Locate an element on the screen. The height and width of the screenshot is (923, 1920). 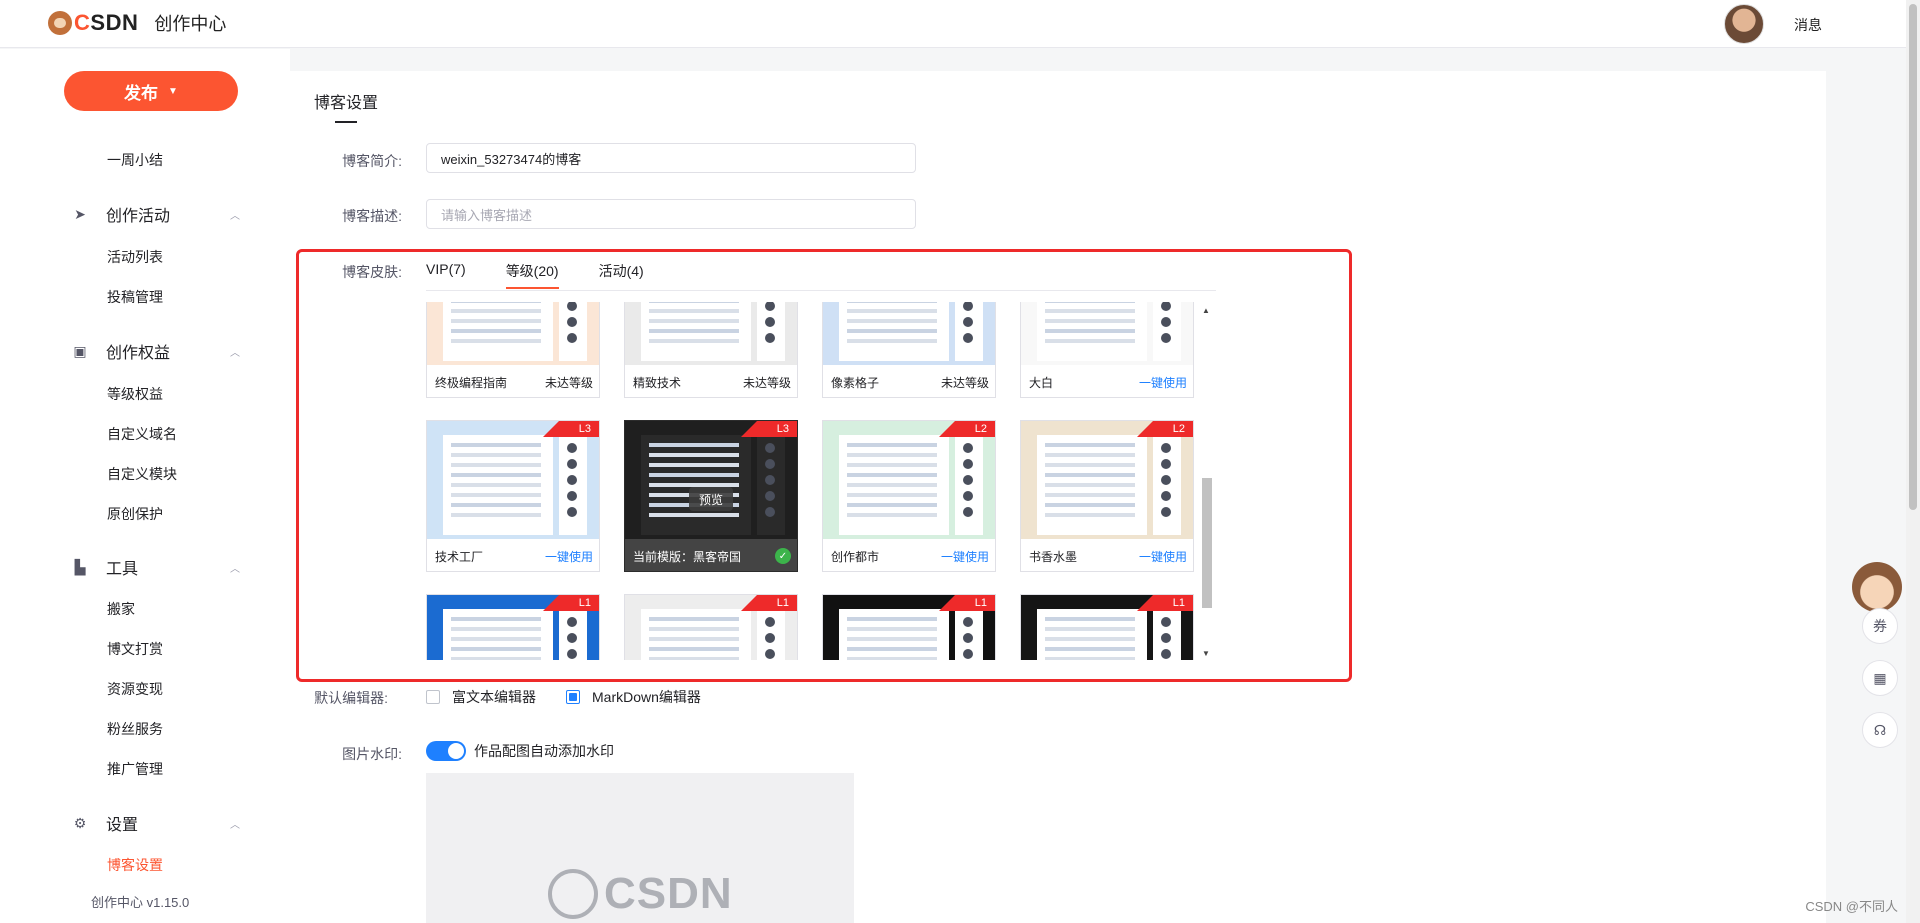
sidebar-item-activity-list: 活动列表 is located at coordinates (135, 257).